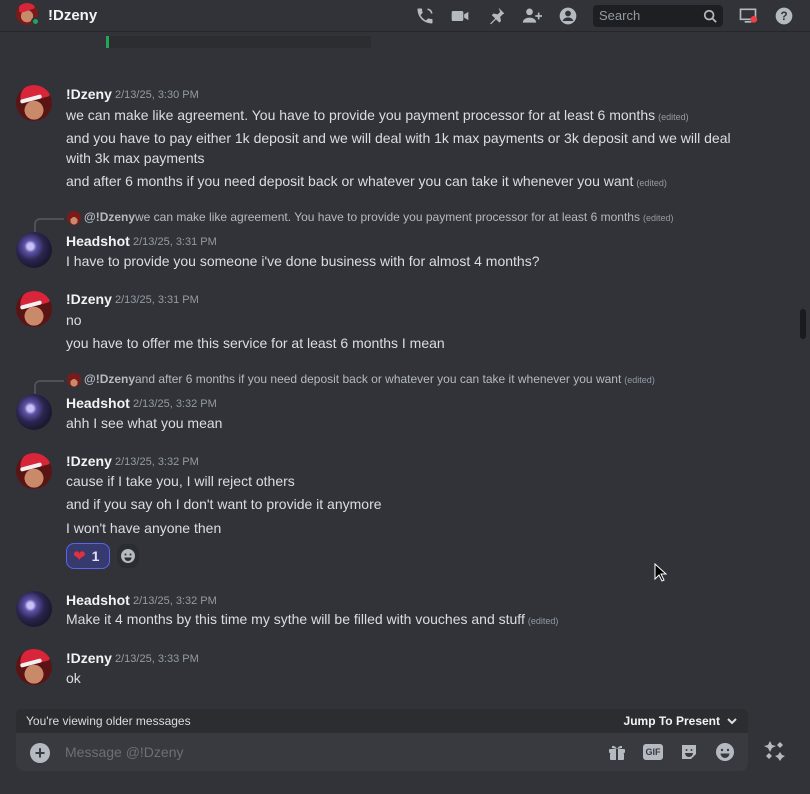  I want to click on jump-to-present-button: Jump To Present, so click(672, 721).